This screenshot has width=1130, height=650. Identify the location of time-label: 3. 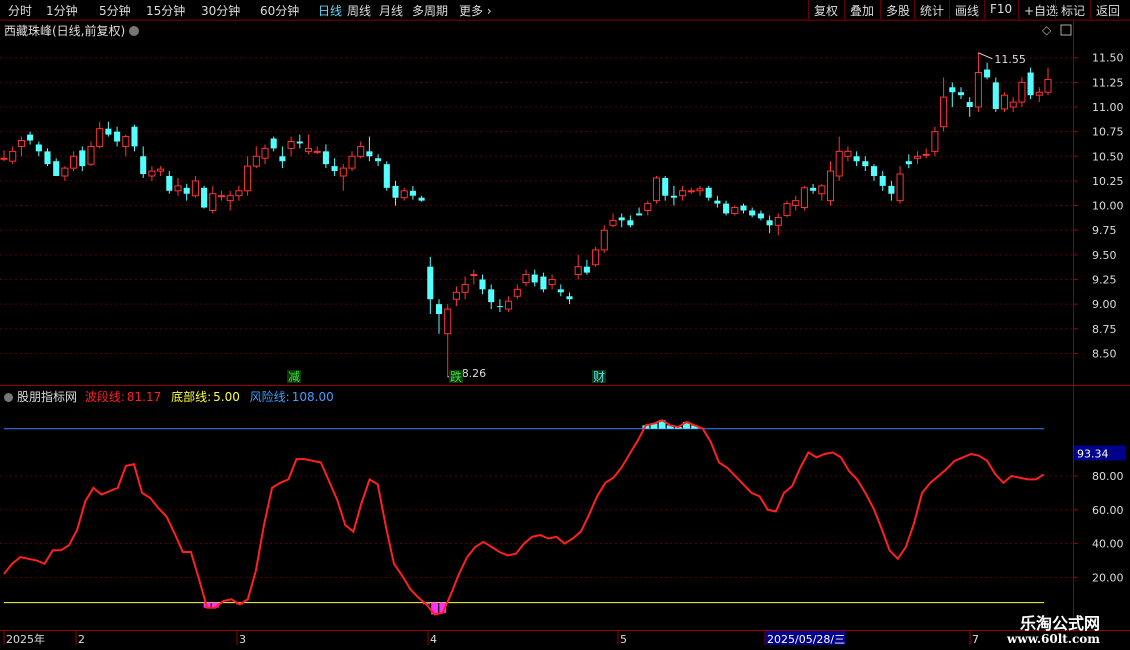
(242, 639).